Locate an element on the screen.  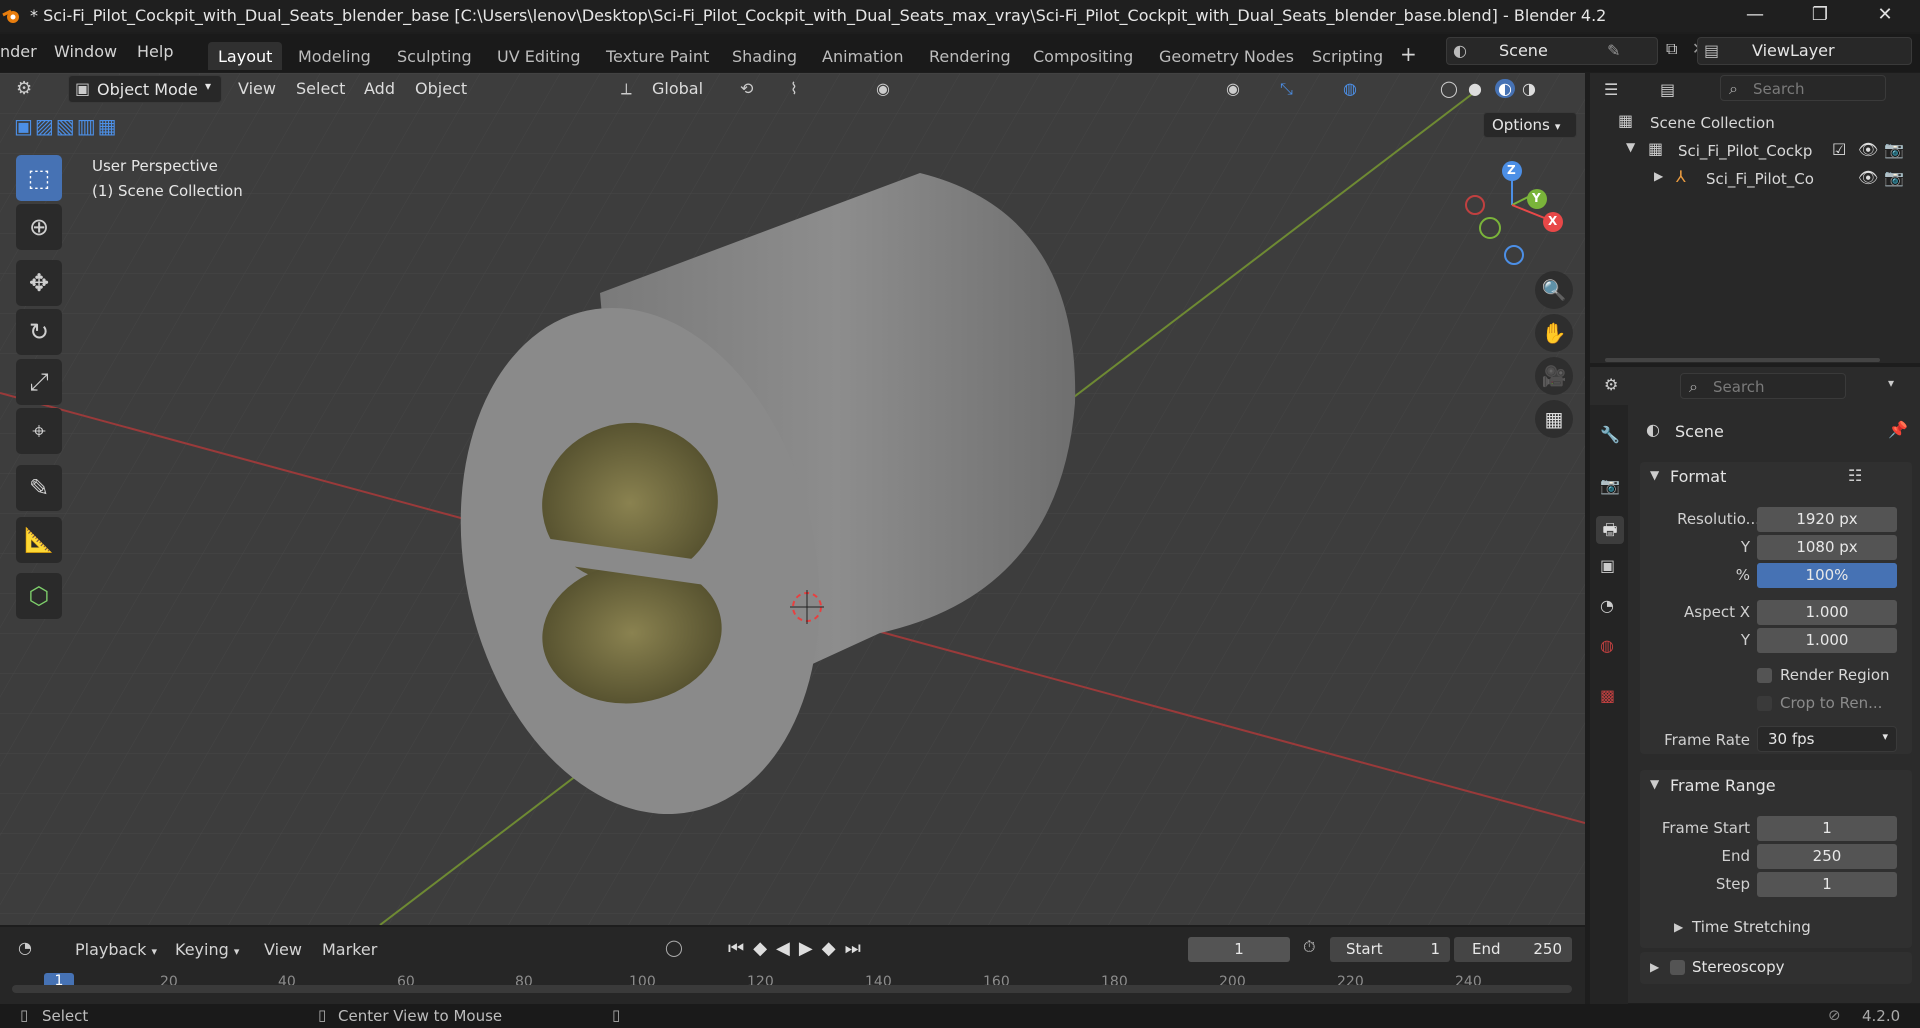
gizmo-y-label: Y is located at coordinates (1536, 198).